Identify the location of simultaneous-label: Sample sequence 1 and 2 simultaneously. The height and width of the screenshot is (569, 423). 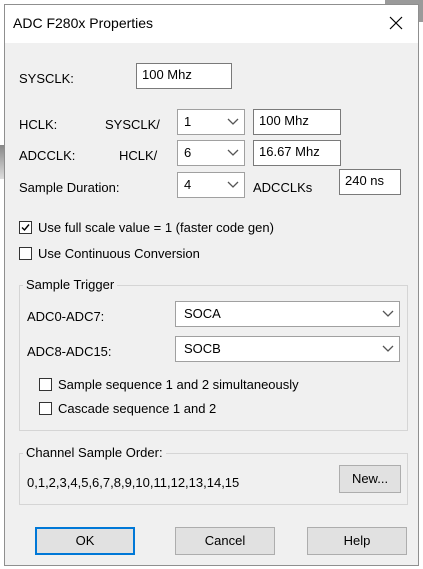
(178, 384).